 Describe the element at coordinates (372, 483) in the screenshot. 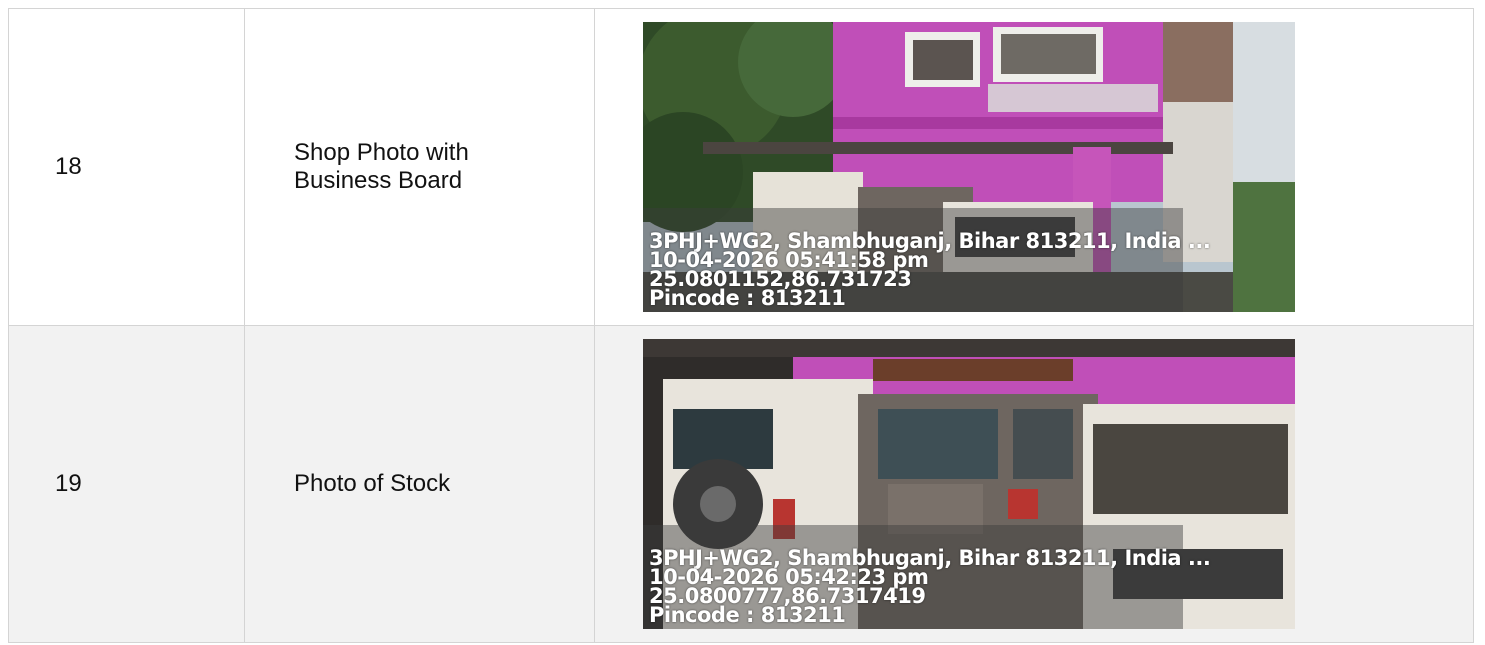

I see `row-label-text: Photo of Stock` at that location.